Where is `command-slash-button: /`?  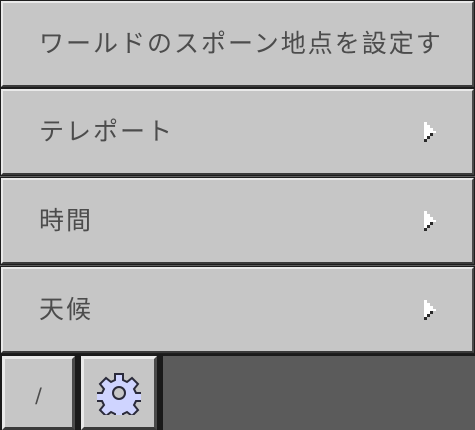
command-slash-button: / is located at coordinates (38, 393).